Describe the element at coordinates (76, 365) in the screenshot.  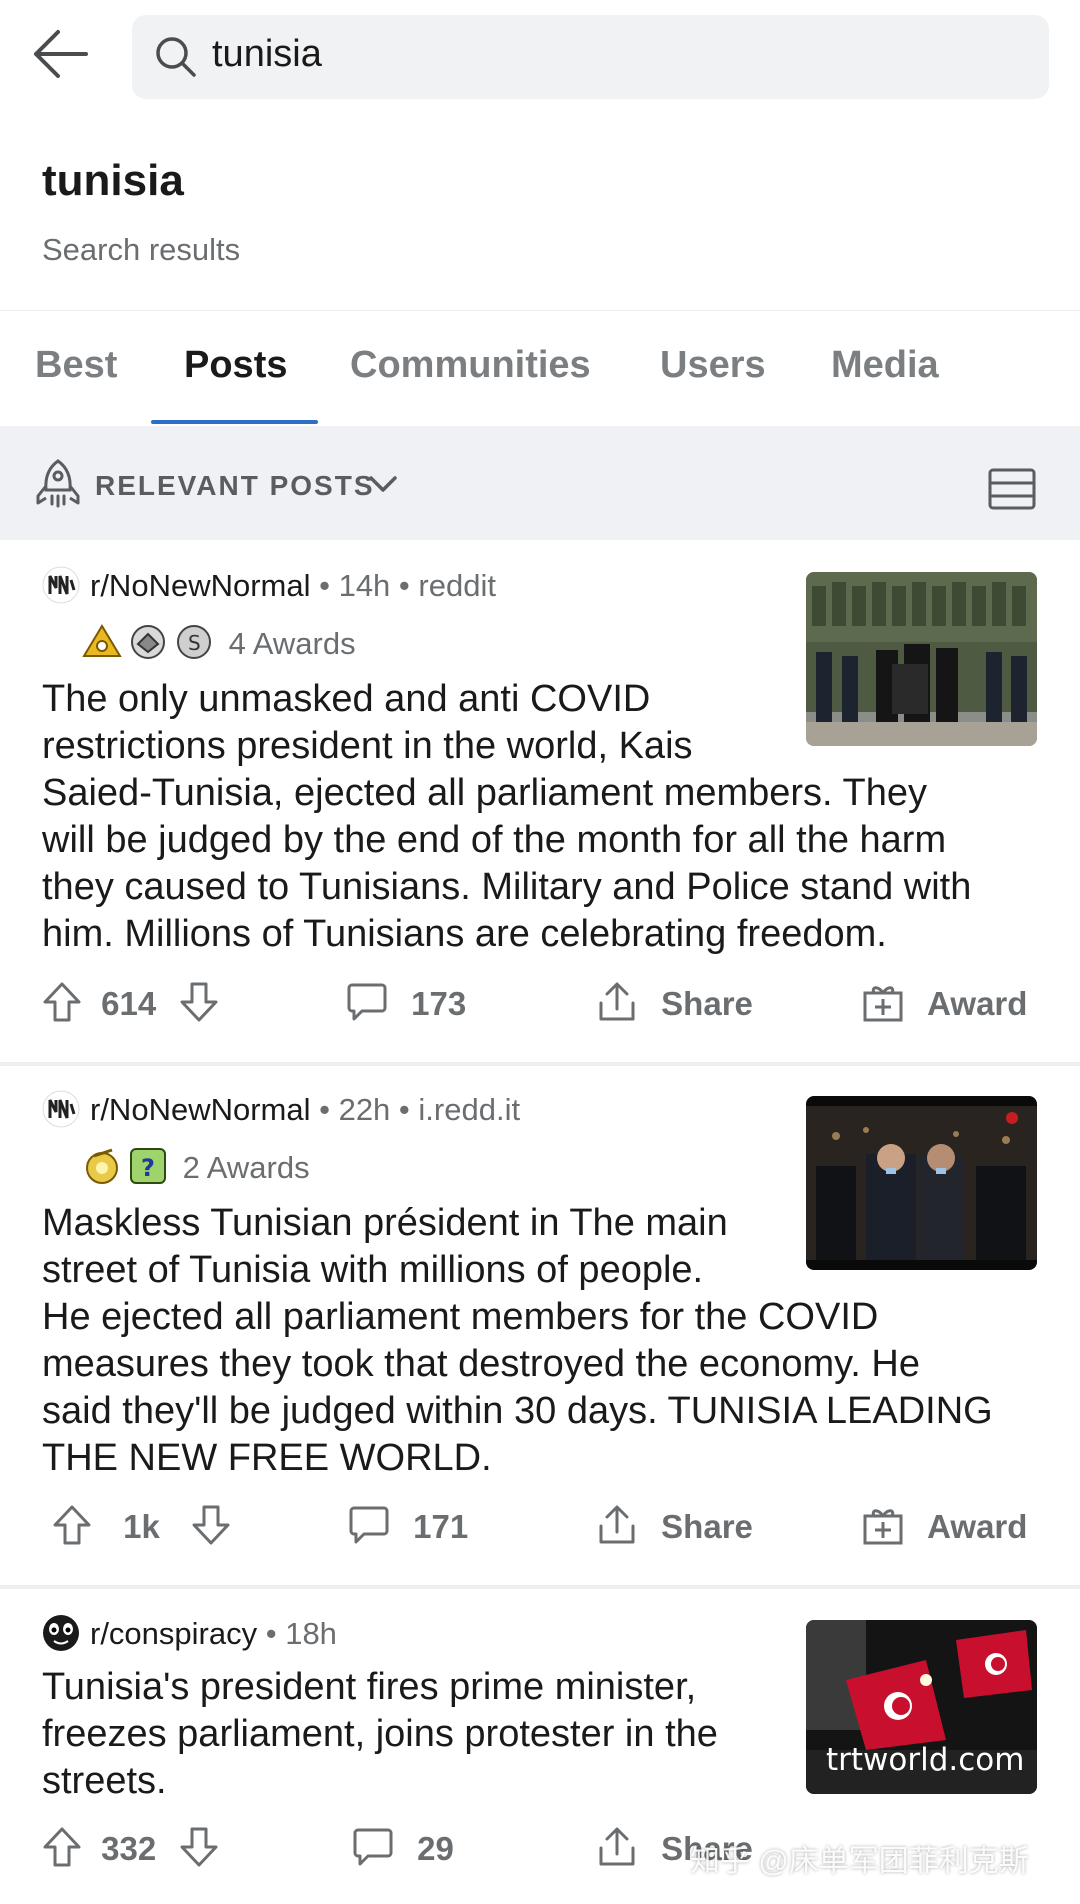
I see `tab-best: Best` at that location.